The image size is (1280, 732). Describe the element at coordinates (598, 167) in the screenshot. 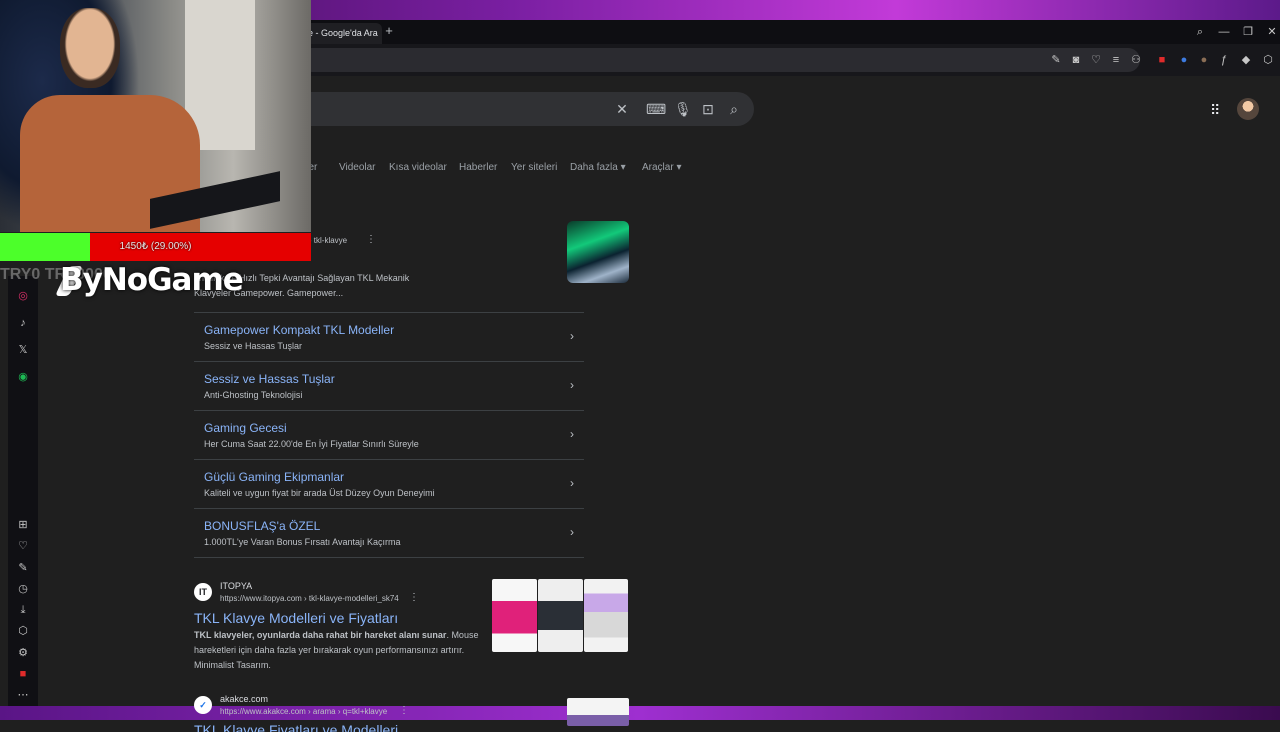

I see `filter-more: Daha fazla ▾` at that location.